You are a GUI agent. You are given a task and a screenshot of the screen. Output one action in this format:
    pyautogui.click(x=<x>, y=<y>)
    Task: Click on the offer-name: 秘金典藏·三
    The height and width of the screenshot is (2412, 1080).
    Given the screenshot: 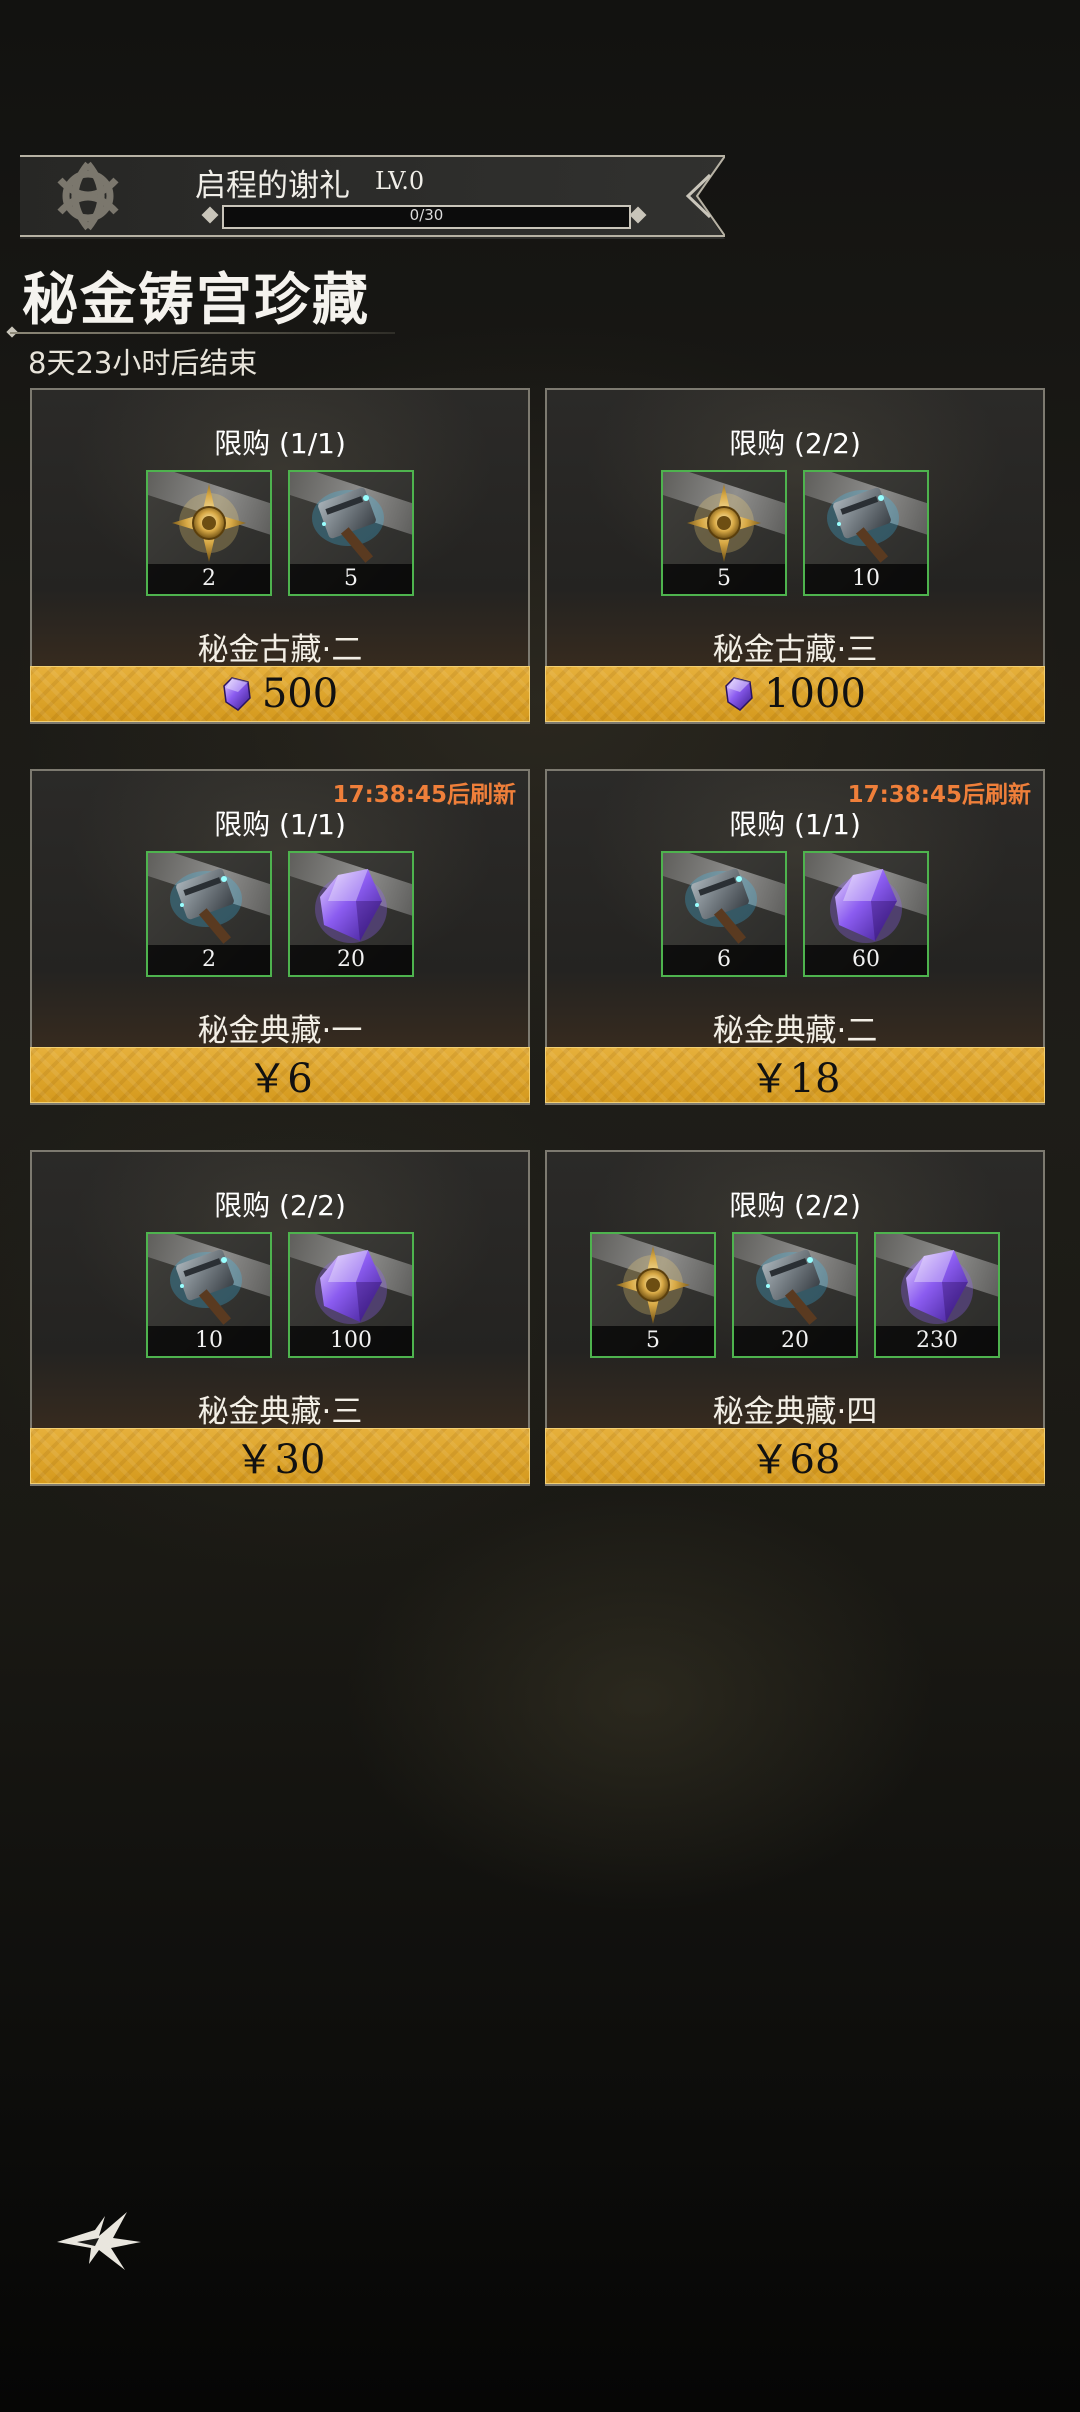 What is the action you would take?
    pyautogui.click(x=280, y=1412)
    